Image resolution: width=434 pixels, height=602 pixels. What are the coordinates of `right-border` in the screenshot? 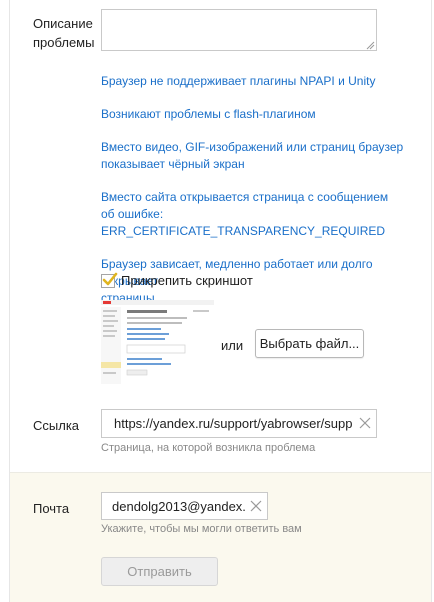 It's located at (431, 301).